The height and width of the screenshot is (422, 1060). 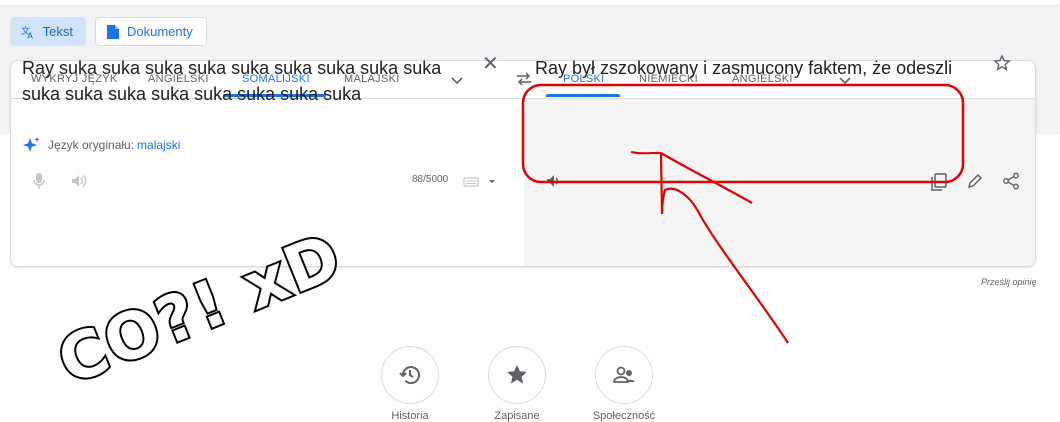 I want to click on text-mode-button: 文 A Tekst, so click(x=48, y=31).